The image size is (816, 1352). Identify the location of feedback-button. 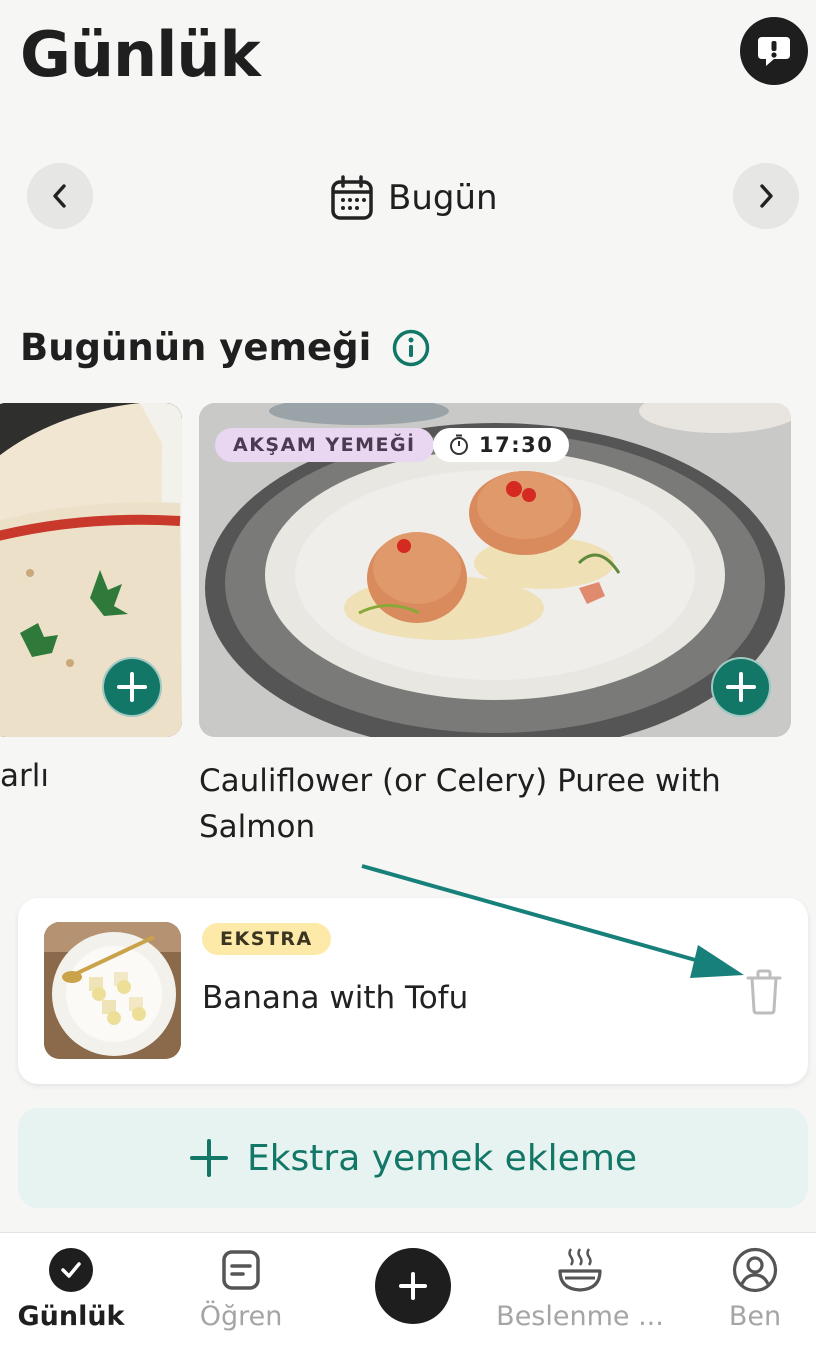
(774, 51).